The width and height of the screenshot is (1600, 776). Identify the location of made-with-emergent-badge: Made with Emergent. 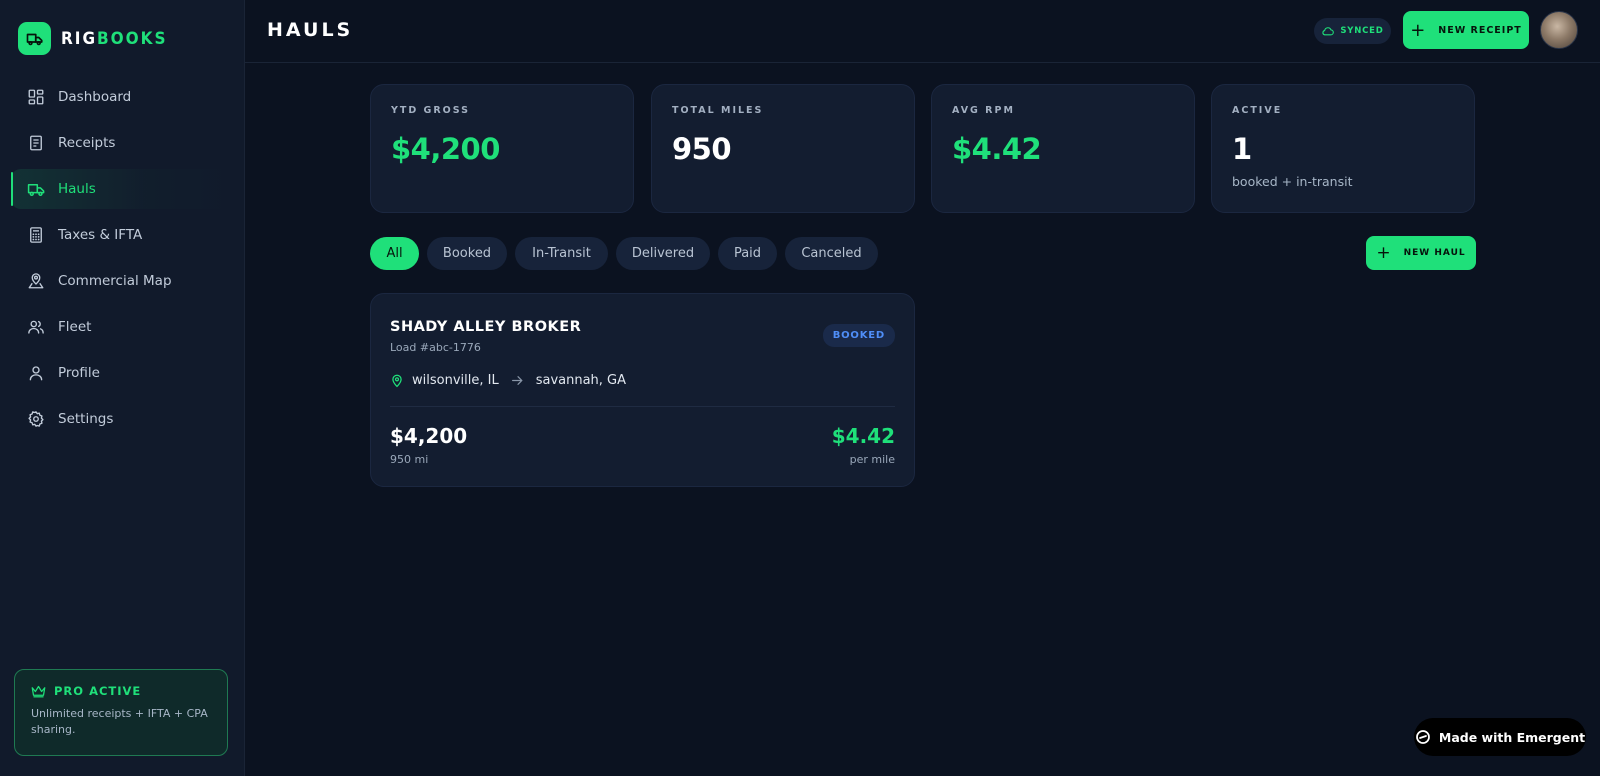
(1500, 737).